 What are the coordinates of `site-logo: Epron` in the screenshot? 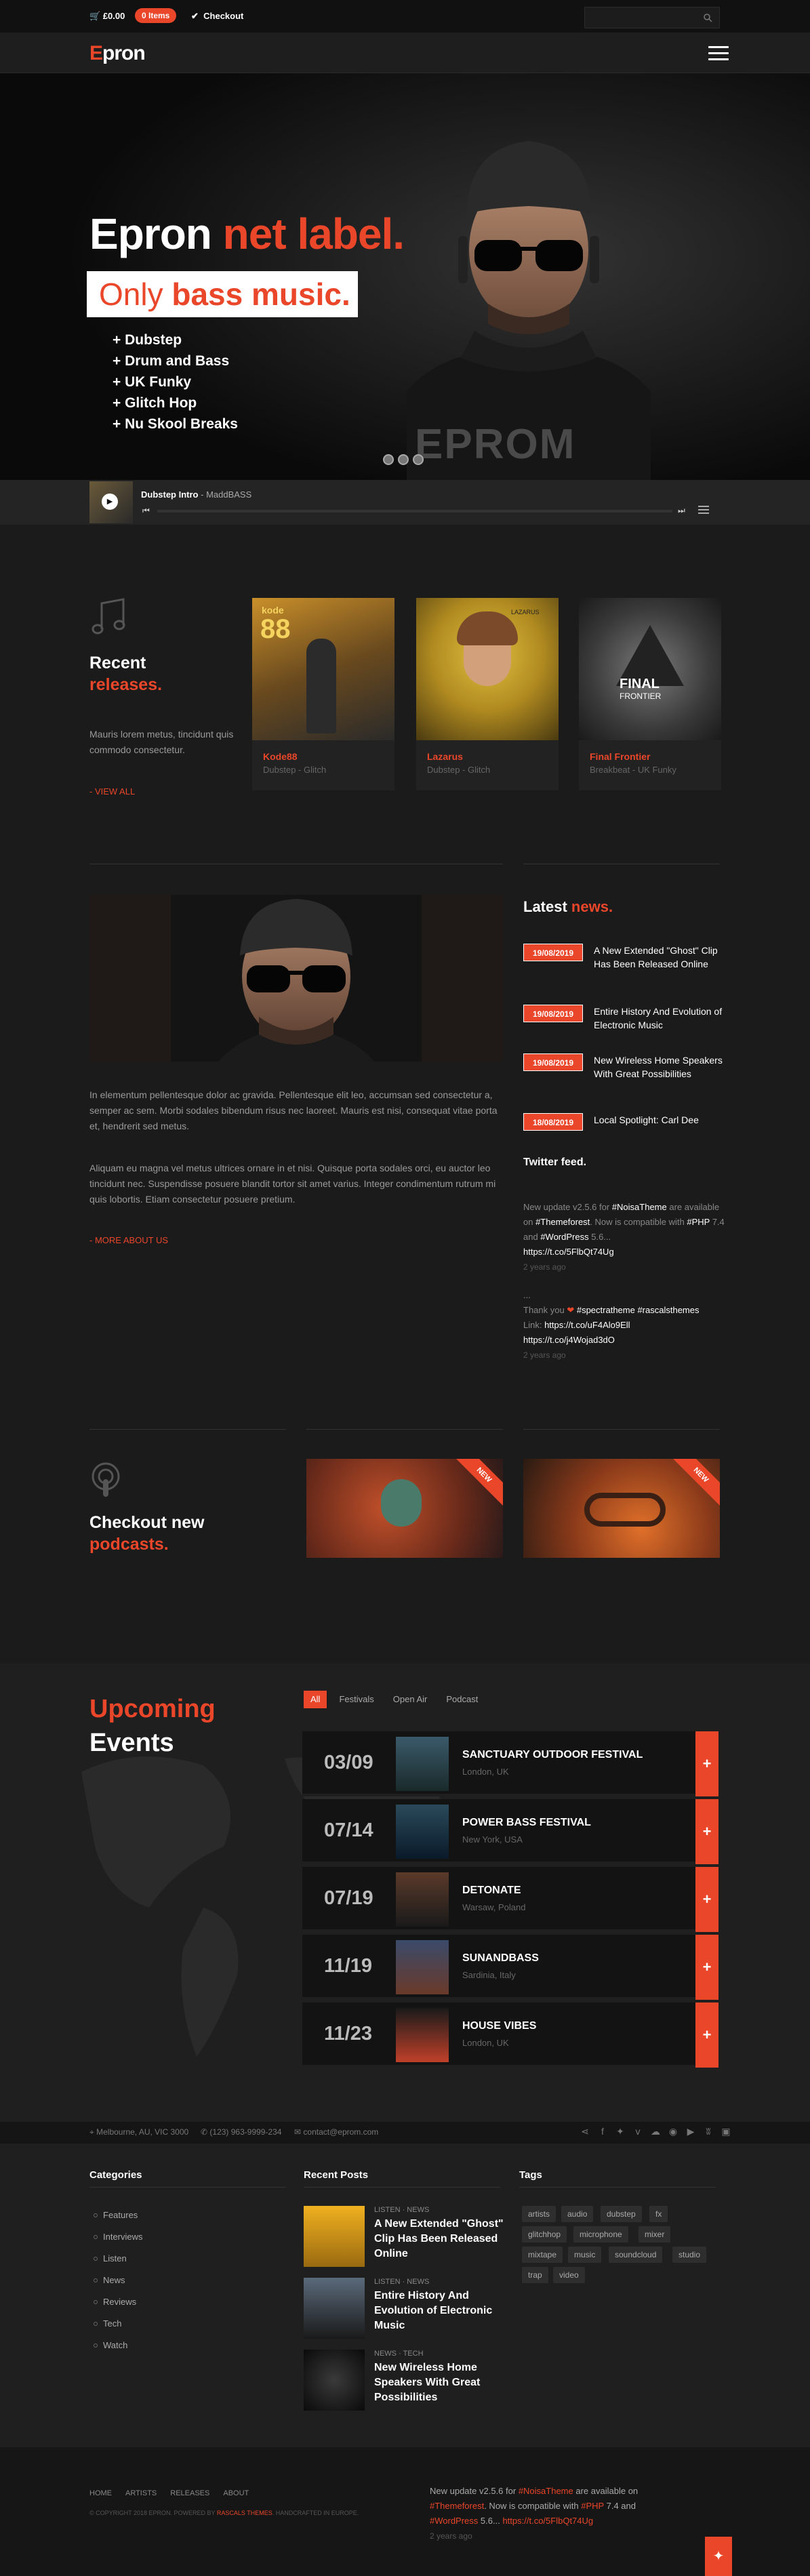 It's located at (117, 53).